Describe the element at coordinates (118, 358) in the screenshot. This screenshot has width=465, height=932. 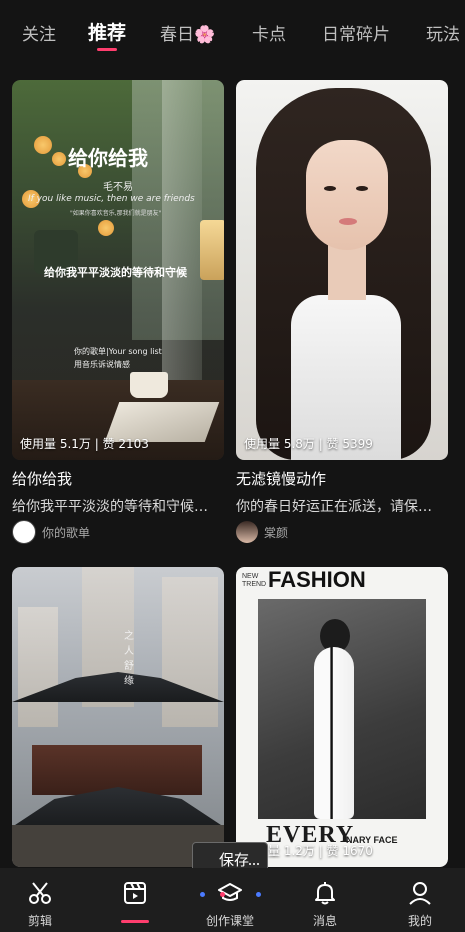
I see `art-song-list: 你的歌单|Your song list 用音乐诉说情感` at that location.